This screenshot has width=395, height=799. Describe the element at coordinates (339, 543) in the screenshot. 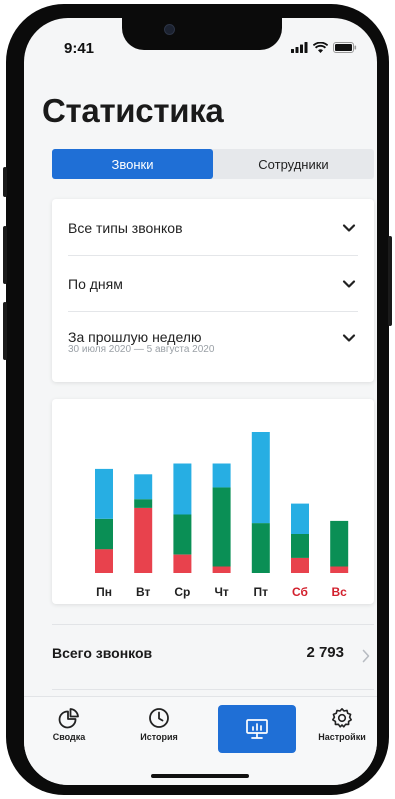

I see `bar-segment-Вс-s2` at that location.